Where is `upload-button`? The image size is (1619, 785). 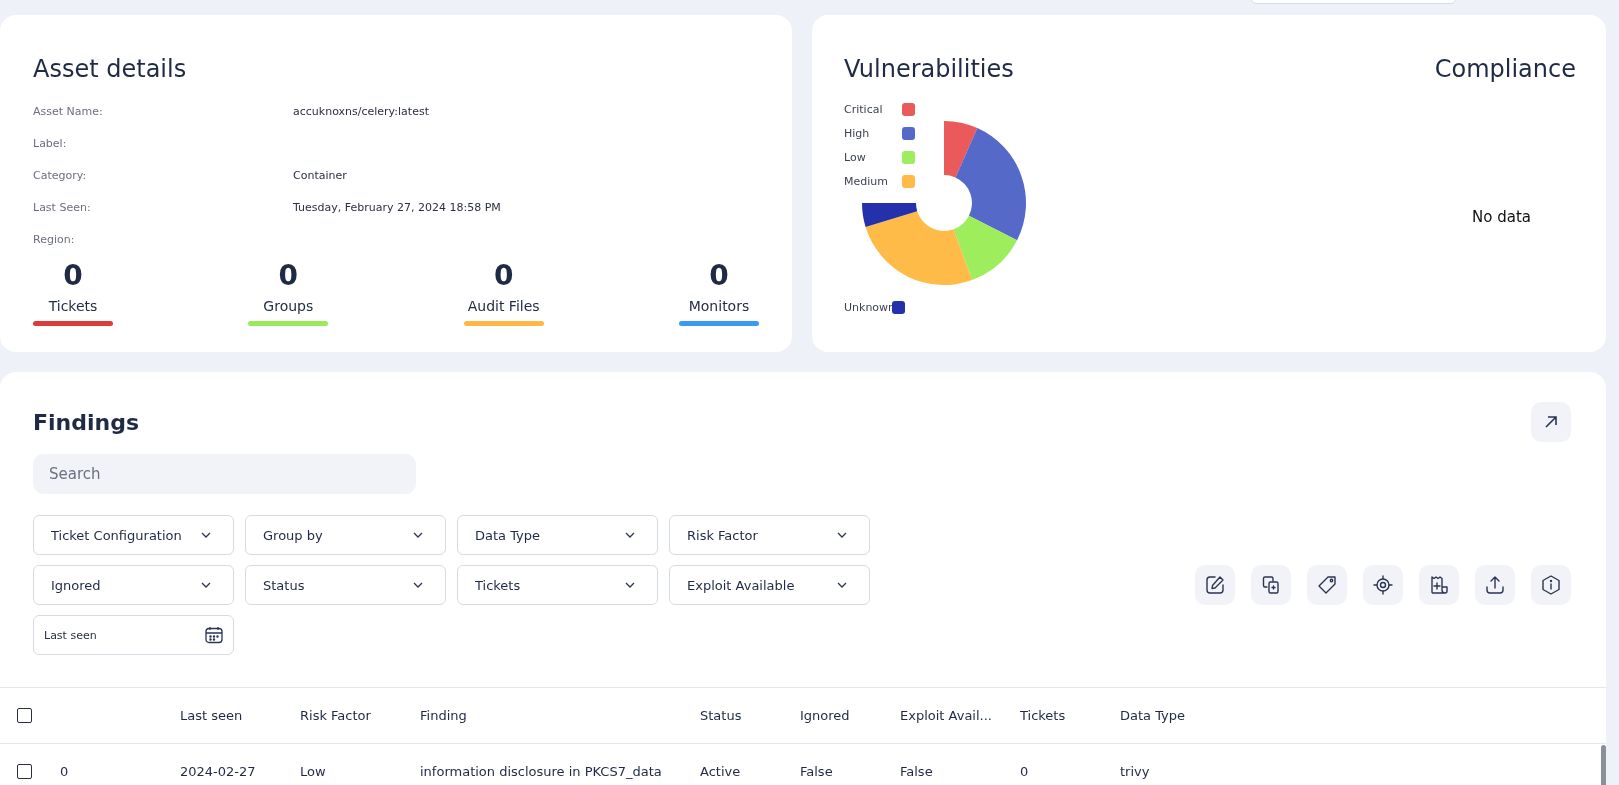 upload-button is located at coordinates (1495, 585).